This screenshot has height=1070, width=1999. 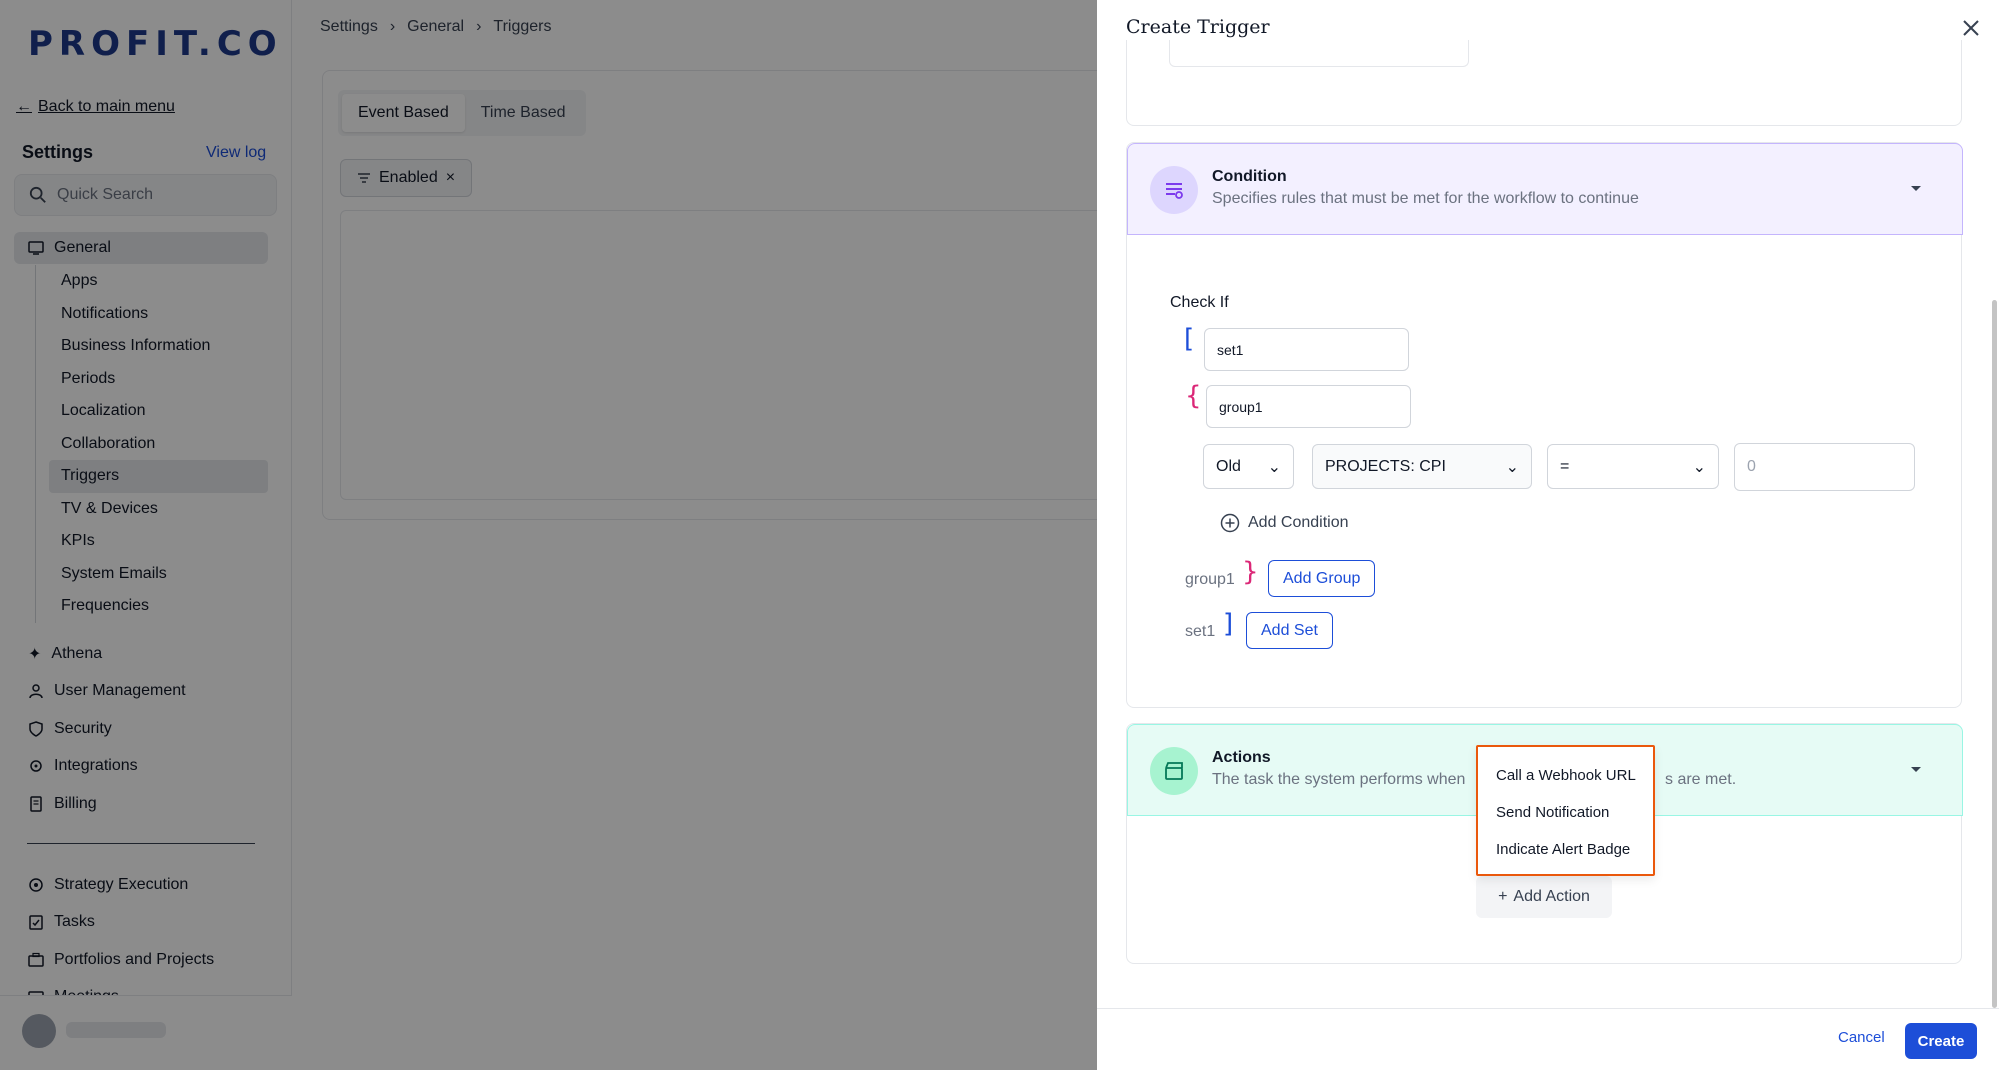 I want to click on trigger-event-card, so click(x=1544, y=83).